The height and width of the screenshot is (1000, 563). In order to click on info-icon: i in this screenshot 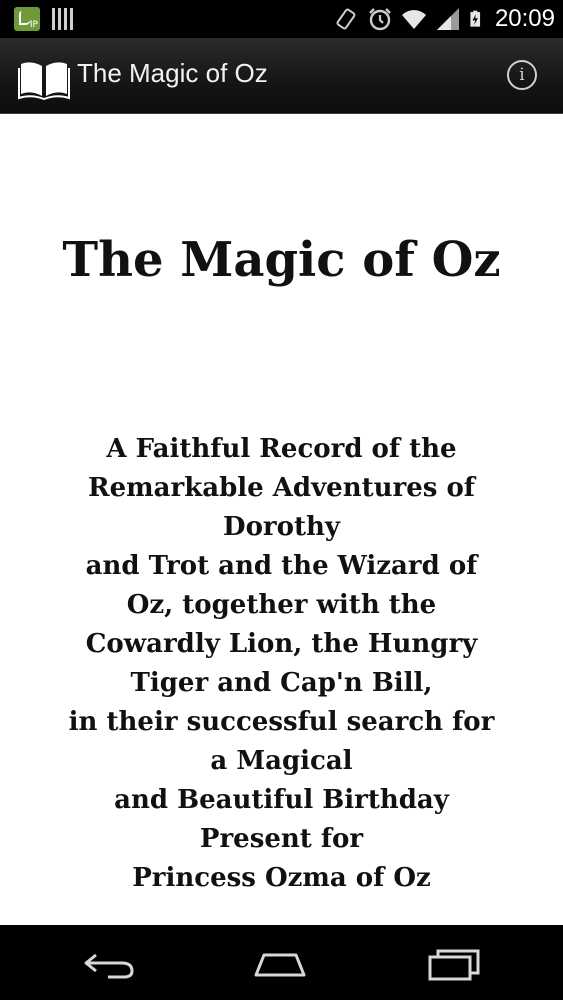, I will do `click(522, 75)`.